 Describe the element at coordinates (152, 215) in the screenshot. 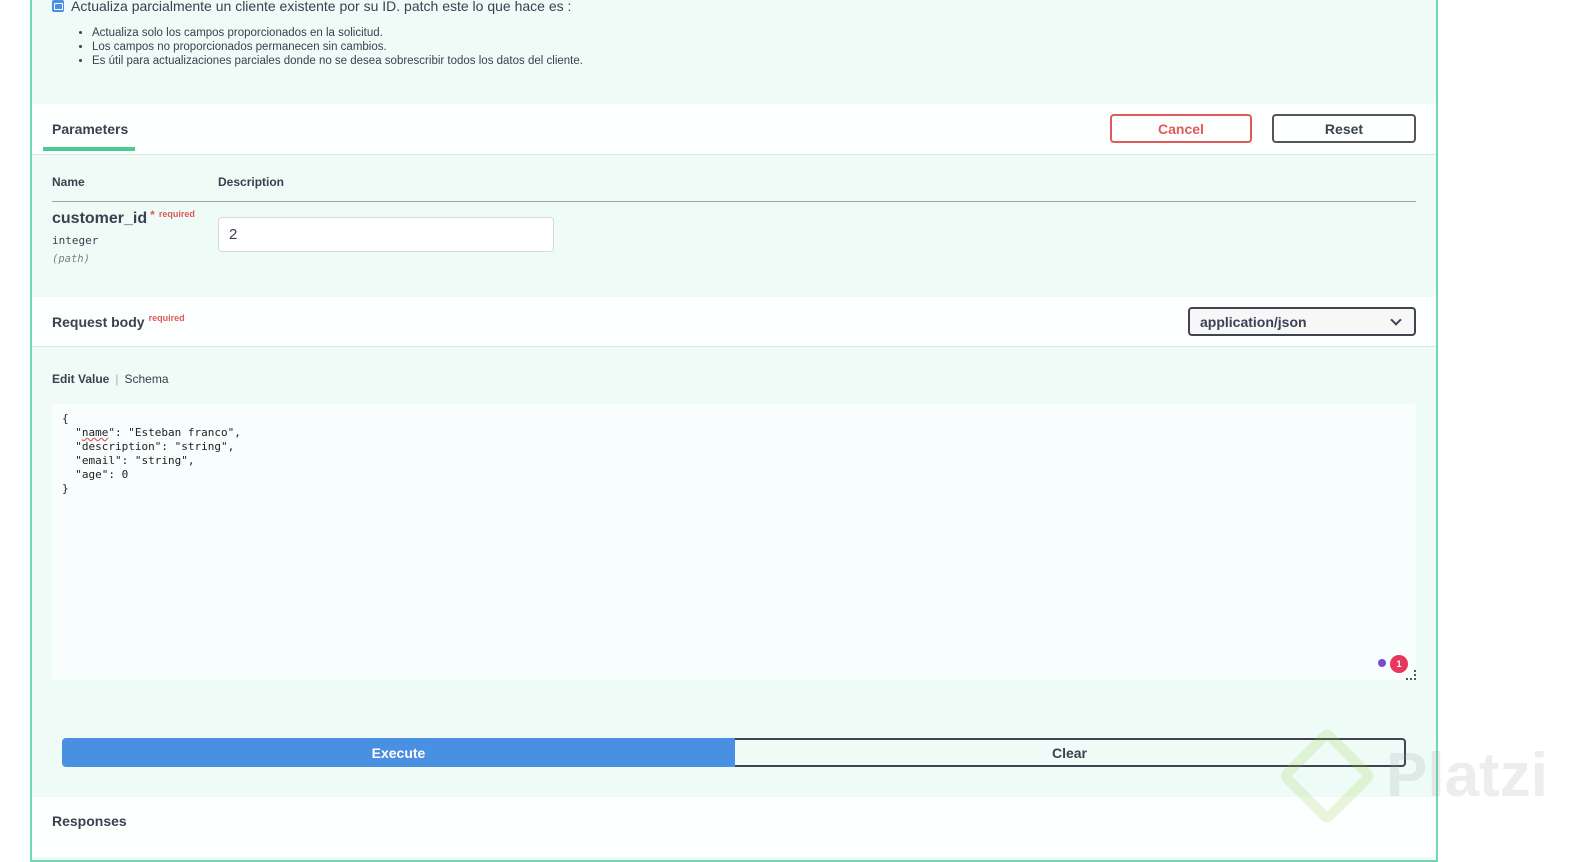

I see `required-star: *` at that location.